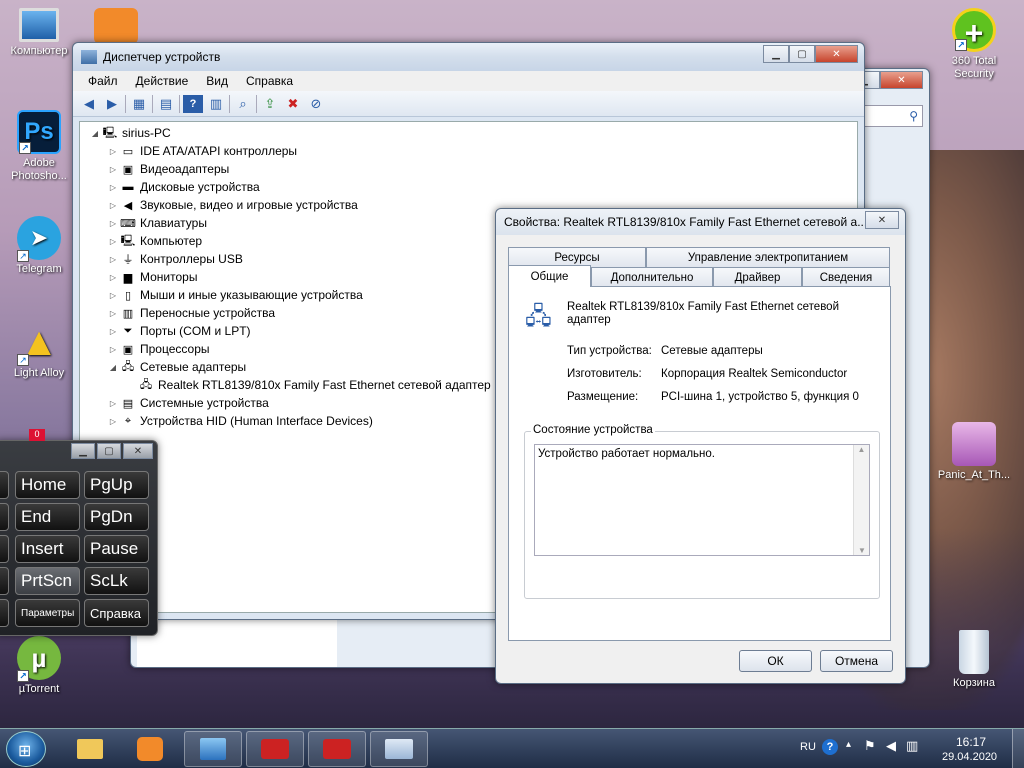 This screenshot has width=1024, height=768. I want to click on properties-icon: ▤, so click(166, 104).